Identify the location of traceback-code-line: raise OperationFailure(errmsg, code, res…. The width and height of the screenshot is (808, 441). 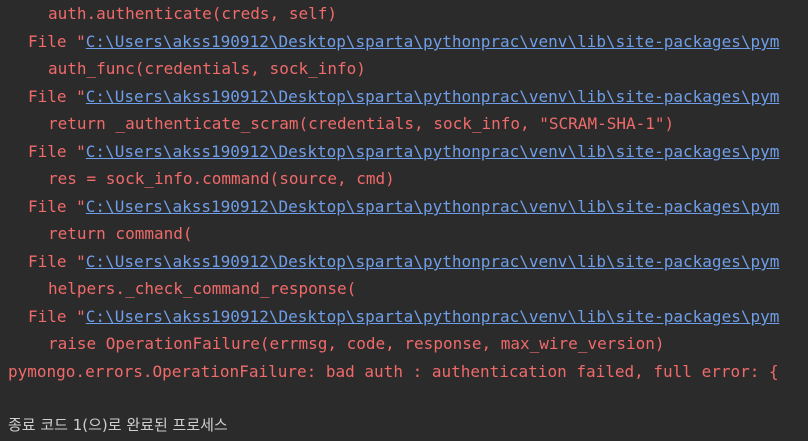
(356, 343).